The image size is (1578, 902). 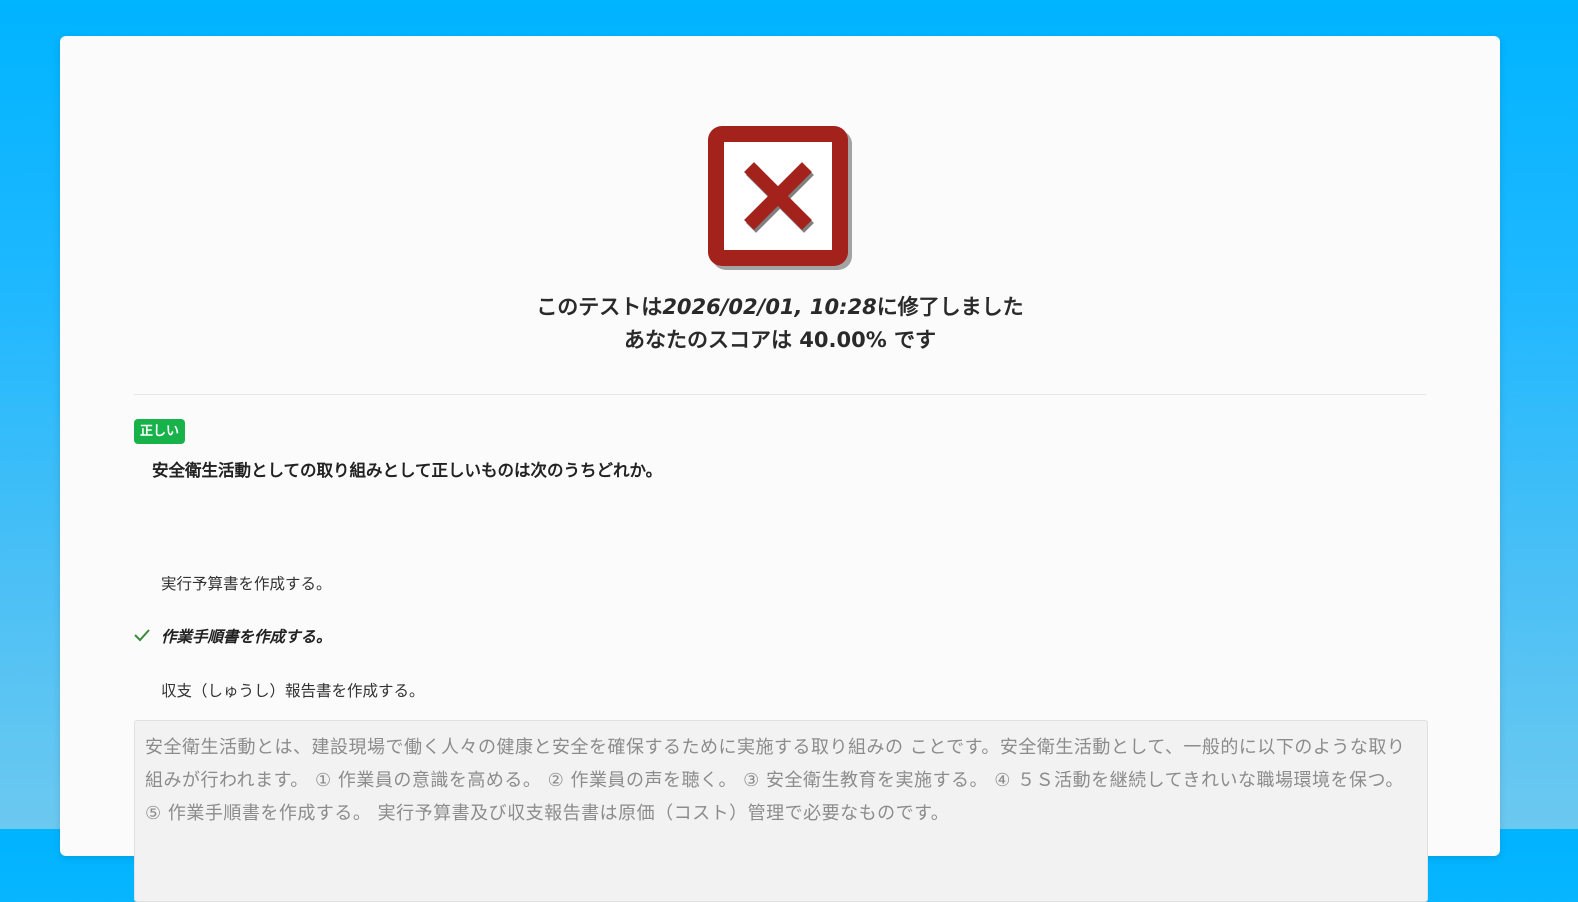 I want to click on question-text: 安全衛生活動としての取り組みとして正しいものは次のうちどれか。, so click(x=407, y=470).